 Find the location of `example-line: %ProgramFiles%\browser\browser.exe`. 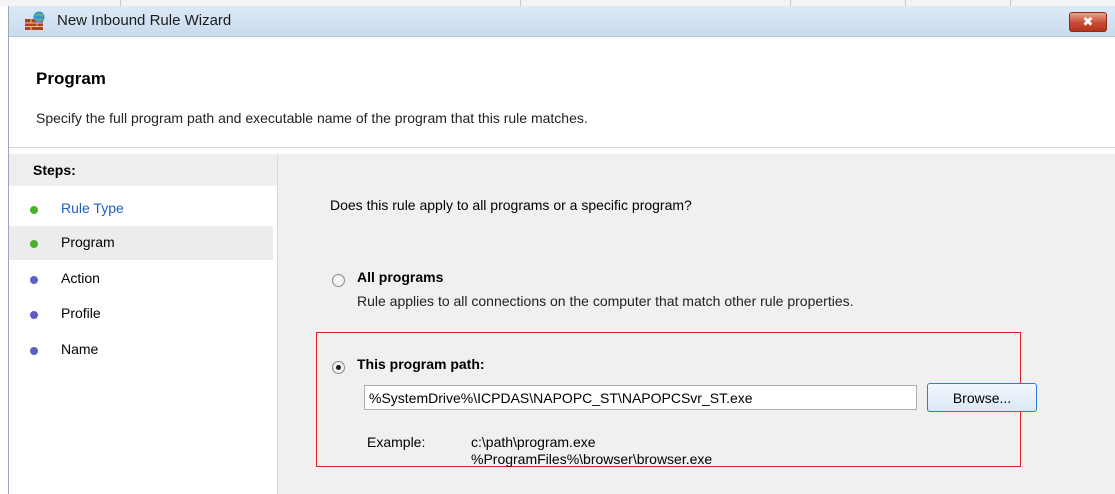

example-line: %ProgramFiles%\browser\browser.exe is located at coordinates (592, 459).